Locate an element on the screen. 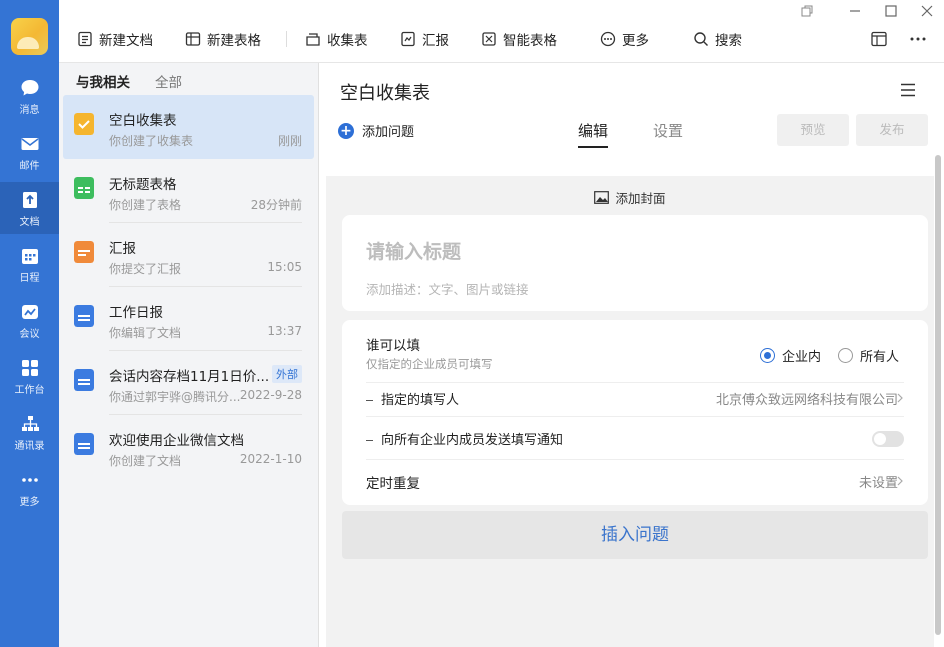 The image size is (944, 647). report-button: 汇报 is located at coordinates (424, 39).